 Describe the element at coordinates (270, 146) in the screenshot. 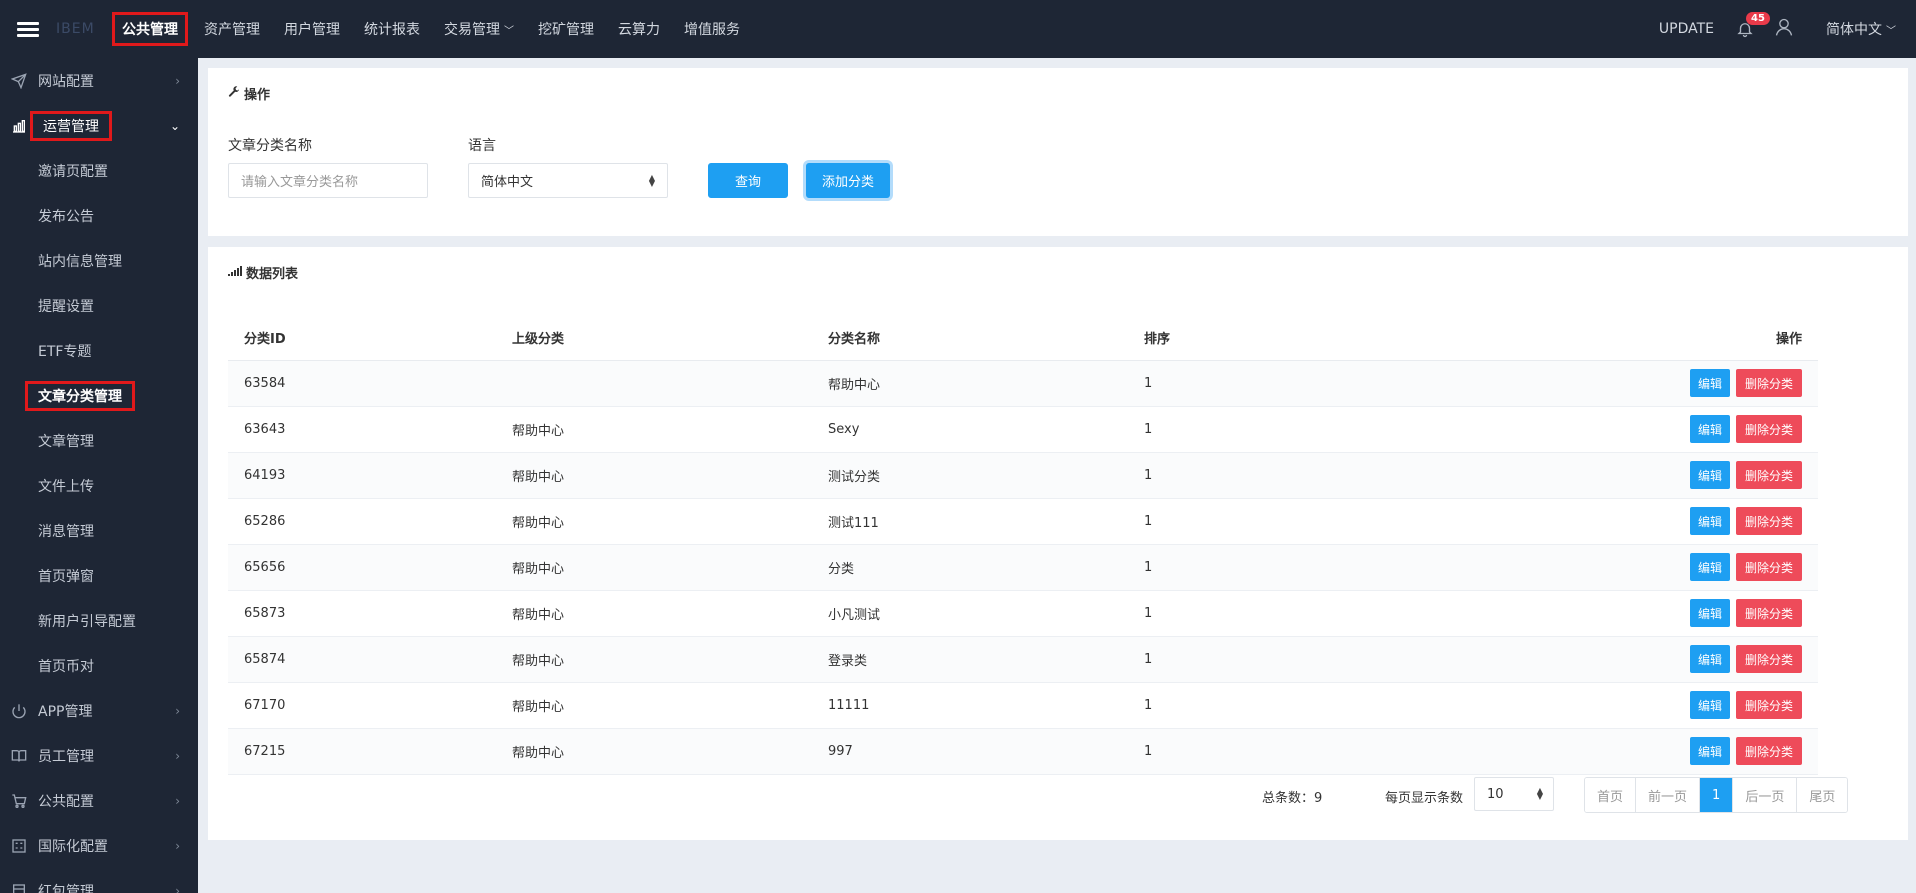

I see `category-name-label: 文章分类名称` at that location.